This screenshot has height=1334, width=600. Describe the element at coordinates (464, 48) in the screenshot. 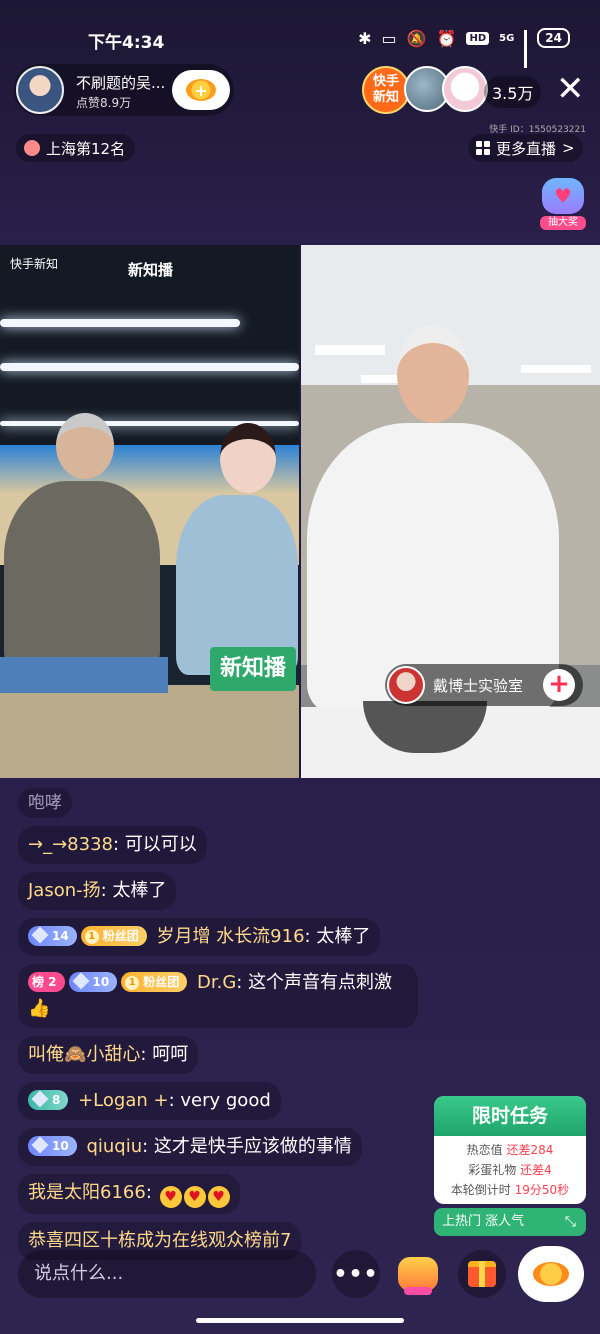

I see `status-icons: ✱ ▭ 🔕 ⏰ HD 5G 24` at that location.